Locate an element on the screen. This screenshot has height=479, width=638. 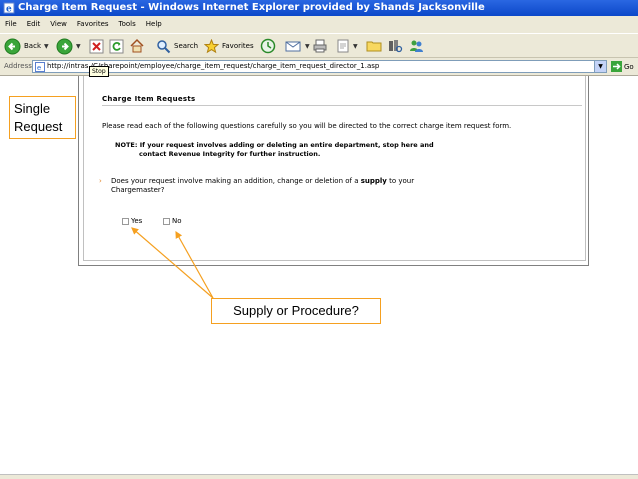
document-icon is located at coordinates (343, 46).